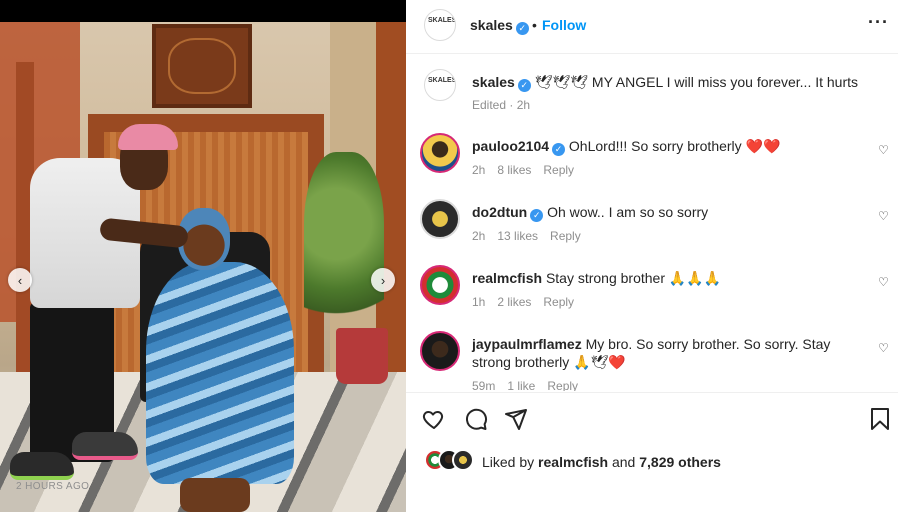 Image resolution: width=898 pixels, height=512 pixels. Describe the element at coordinates (148, 137) in the screenshot. I see `photo-man-cap` at that location.